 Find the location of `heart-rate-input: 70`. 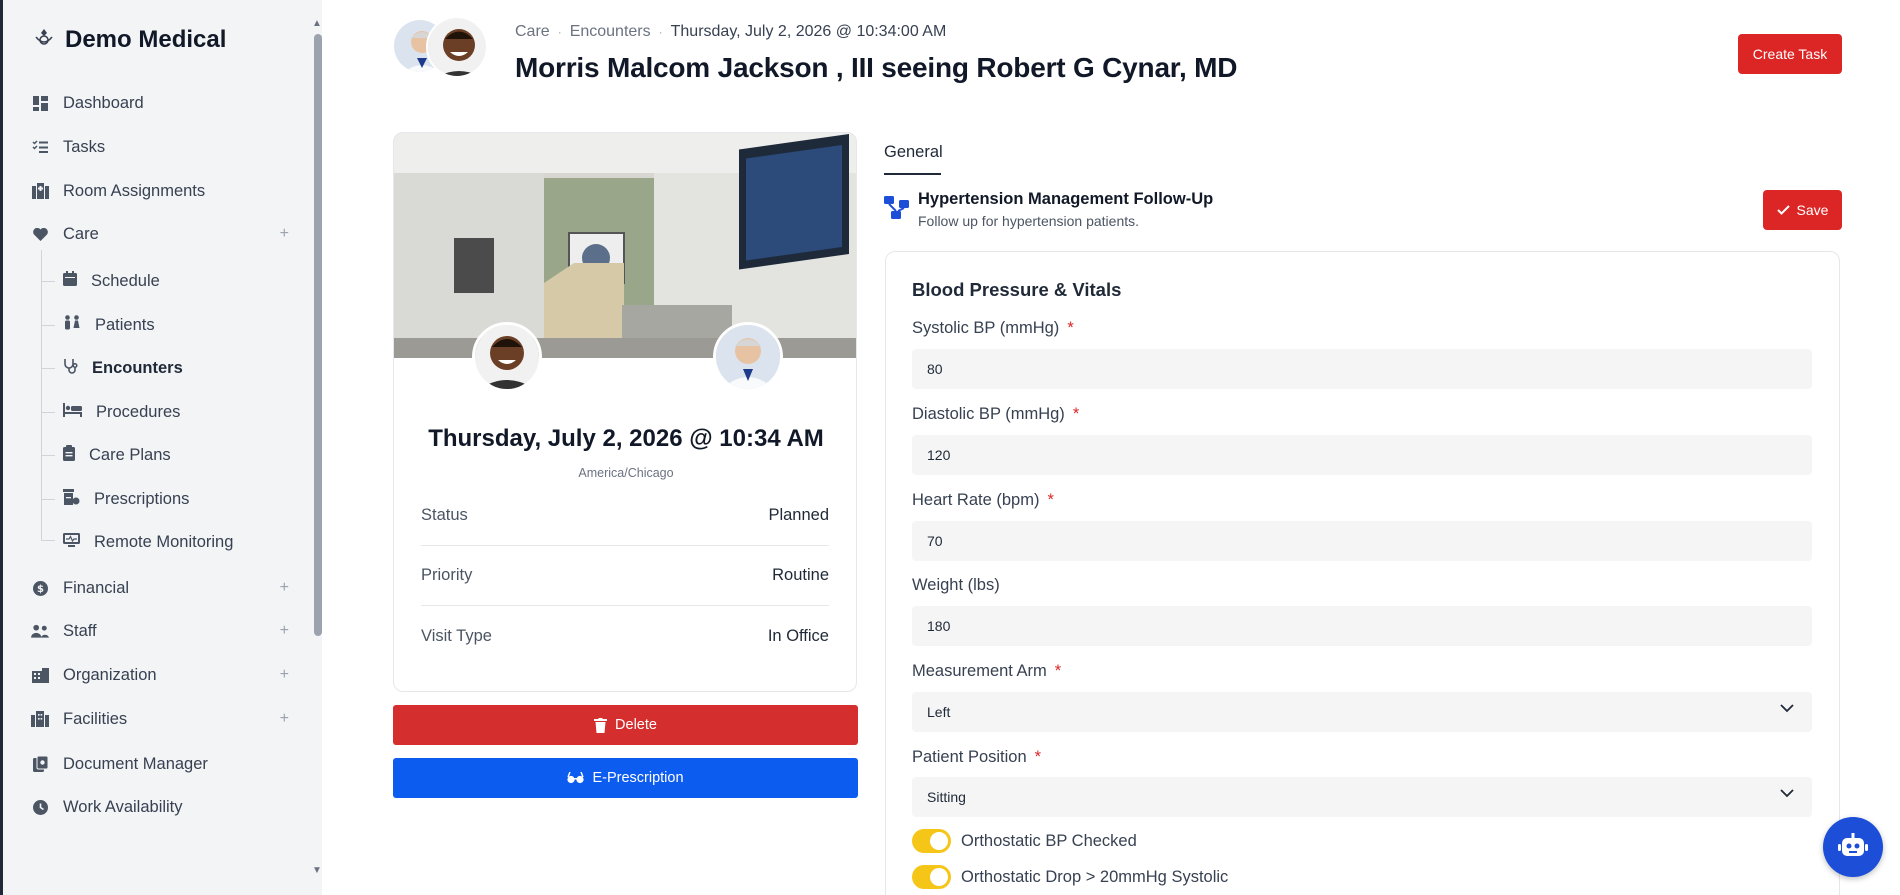

heart-rate-input: 70 is located at coordinates (1362, 541).